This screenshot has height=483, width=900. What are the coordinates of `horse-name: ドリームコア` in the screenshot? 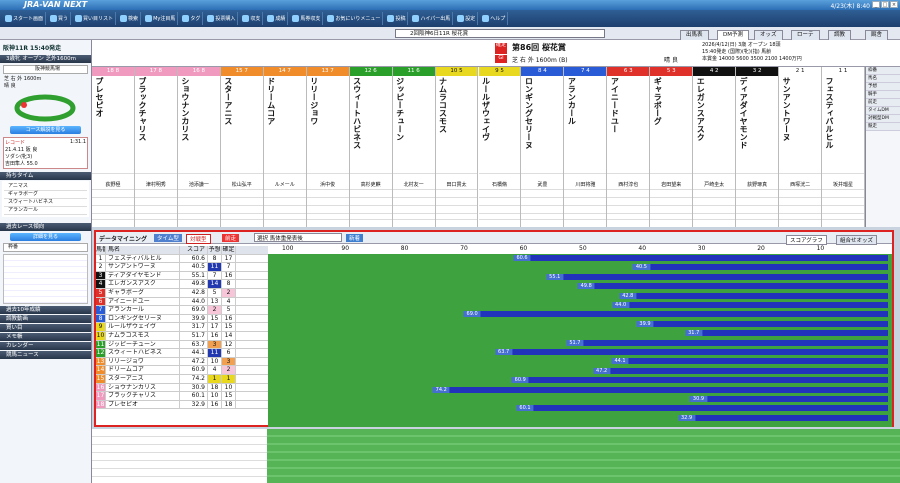 It's located at (271, 101).